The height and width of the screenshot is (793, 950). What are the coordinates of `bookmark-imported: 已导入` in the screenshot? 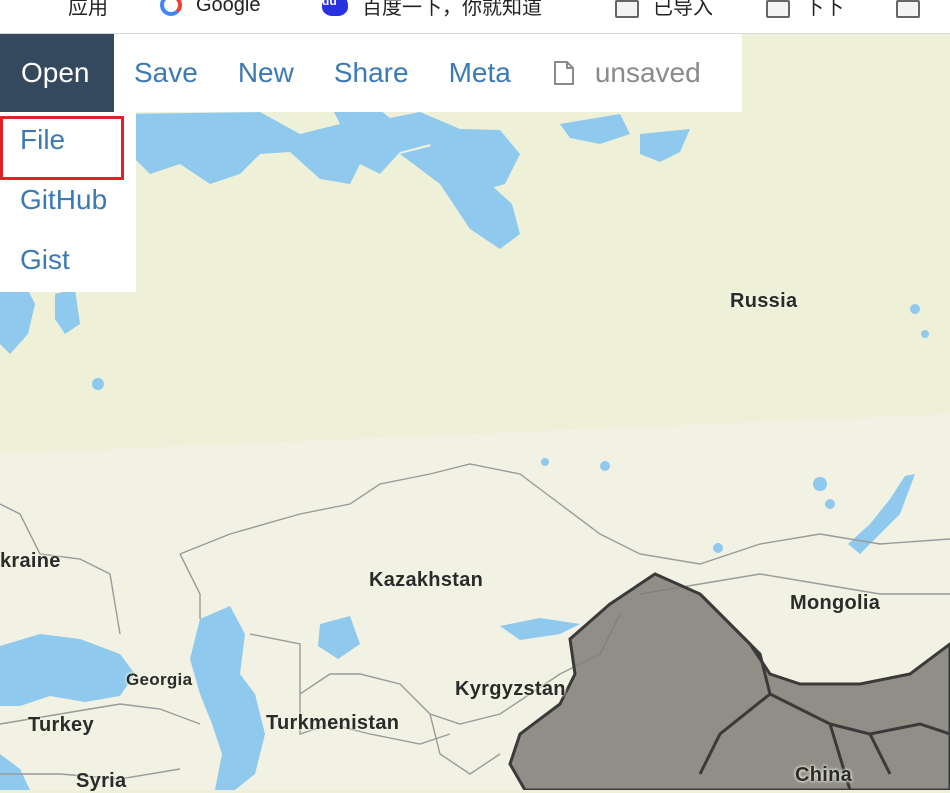 It's located at (664, 10).